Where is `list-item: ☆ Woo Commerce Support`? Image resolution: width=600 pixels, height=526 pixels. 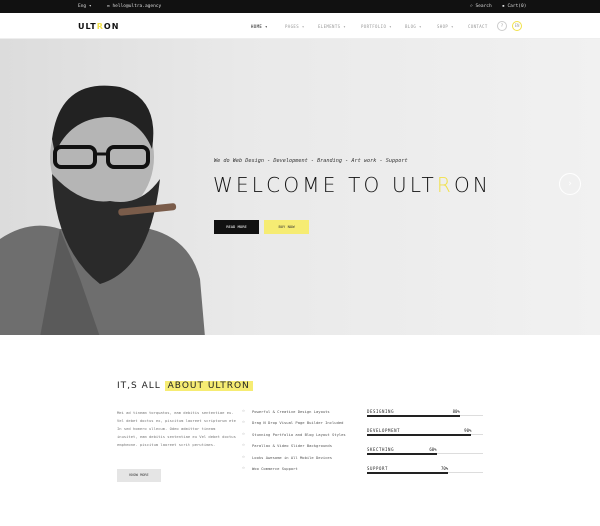 list-item: ☆ Woo Commerce Support is located at coordinates (270, 467).